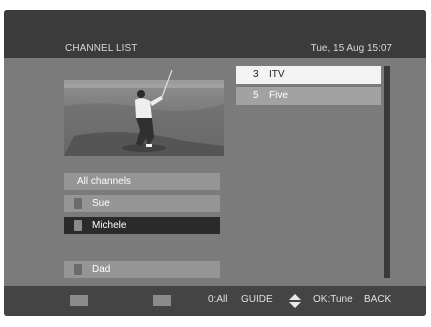 The width and height of the screenshot is (431, 327). What do you see at coordinates (142, 181) in the screenshot?
I see `group-all-channels: All channels` at bounding box center [142, 181].